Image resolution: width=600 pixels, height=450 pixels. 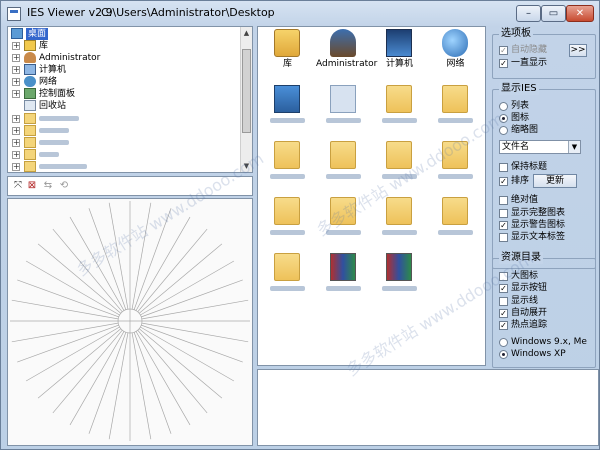 I want to click on tree-item-computer: + 计算机, so click(x=124, y=70).